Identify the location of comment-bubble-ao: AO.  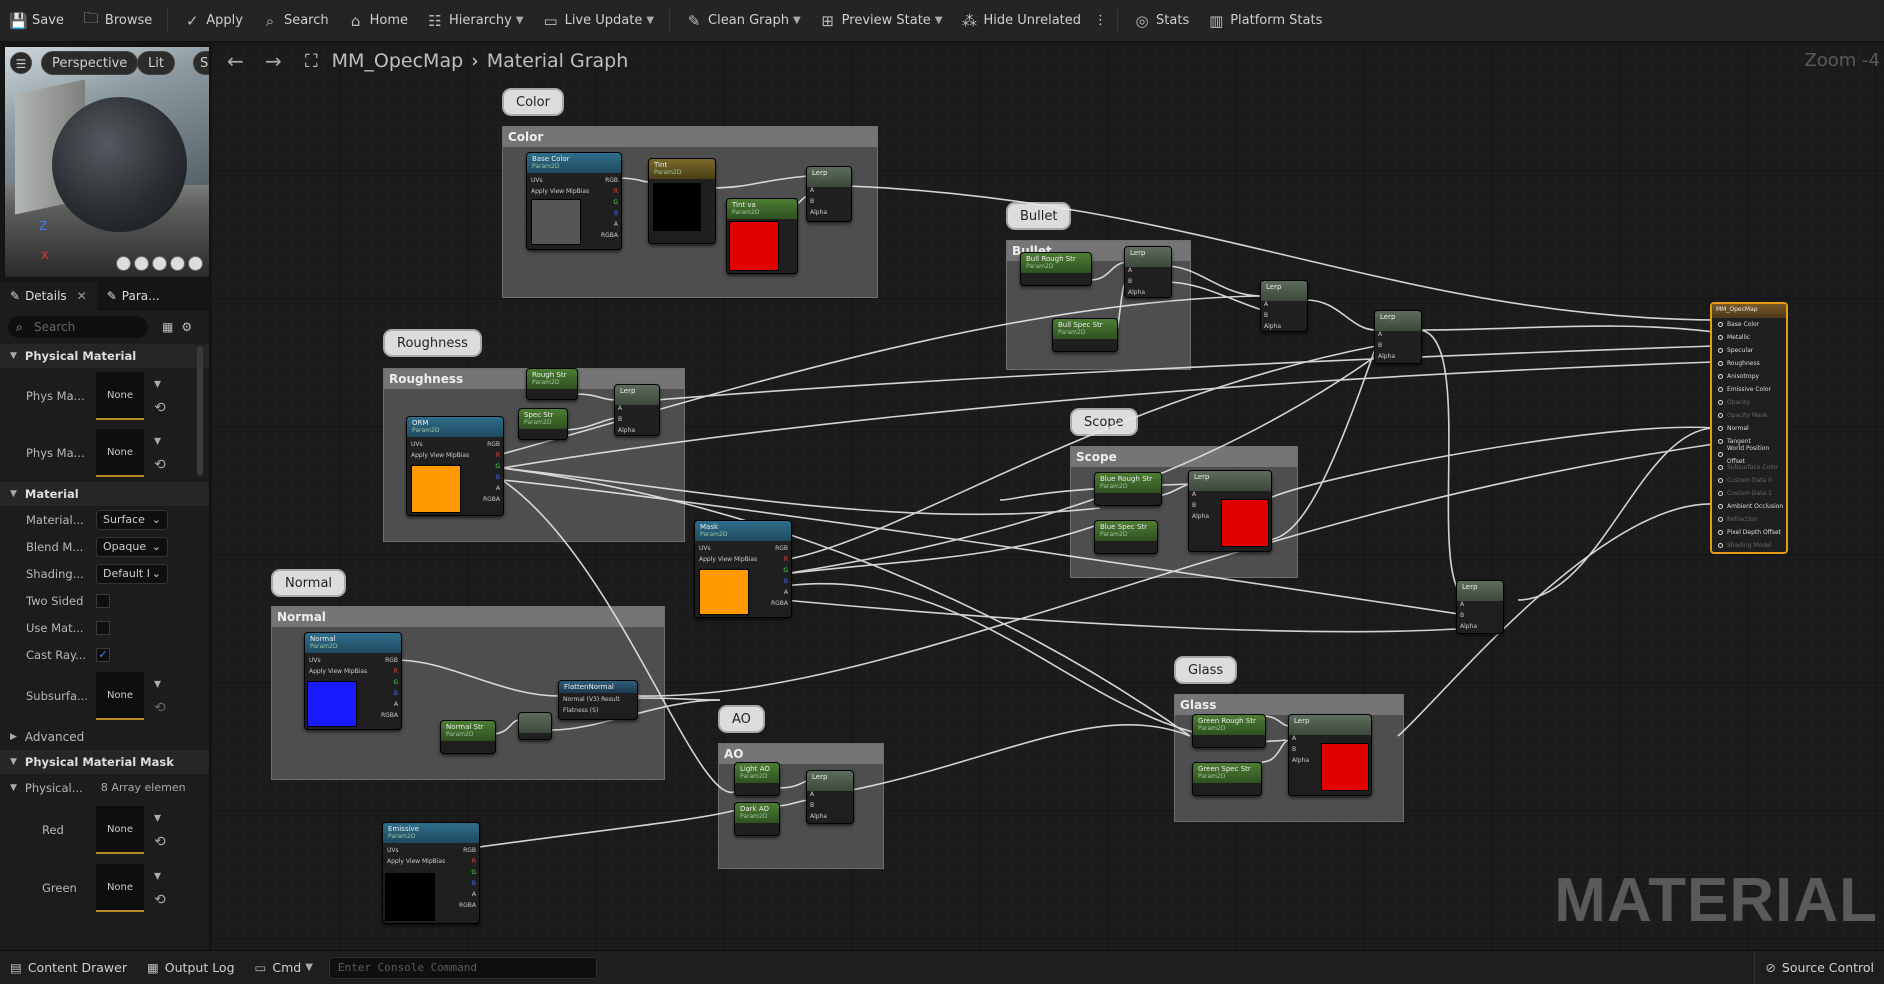
(741, 719).